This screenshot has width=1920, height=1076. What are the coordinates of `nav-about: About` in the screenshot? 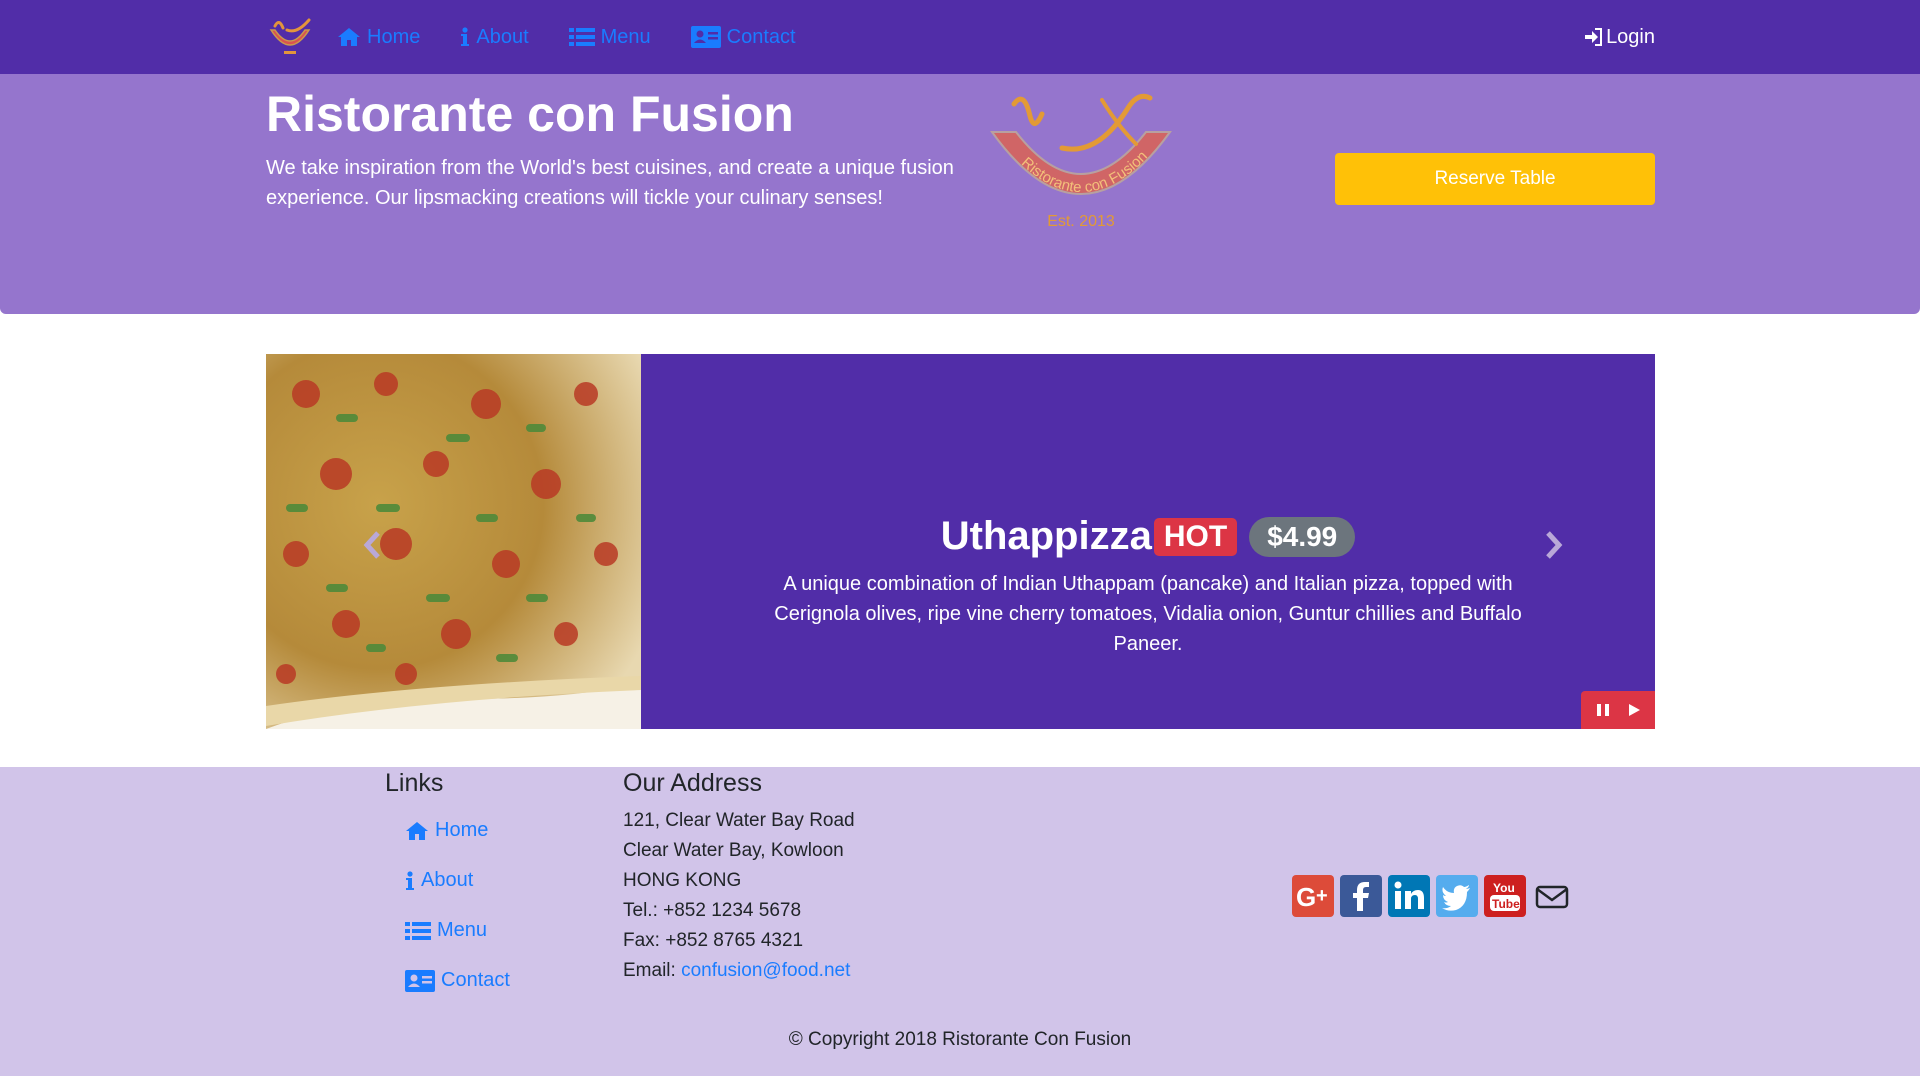 It's located at (494, 37).